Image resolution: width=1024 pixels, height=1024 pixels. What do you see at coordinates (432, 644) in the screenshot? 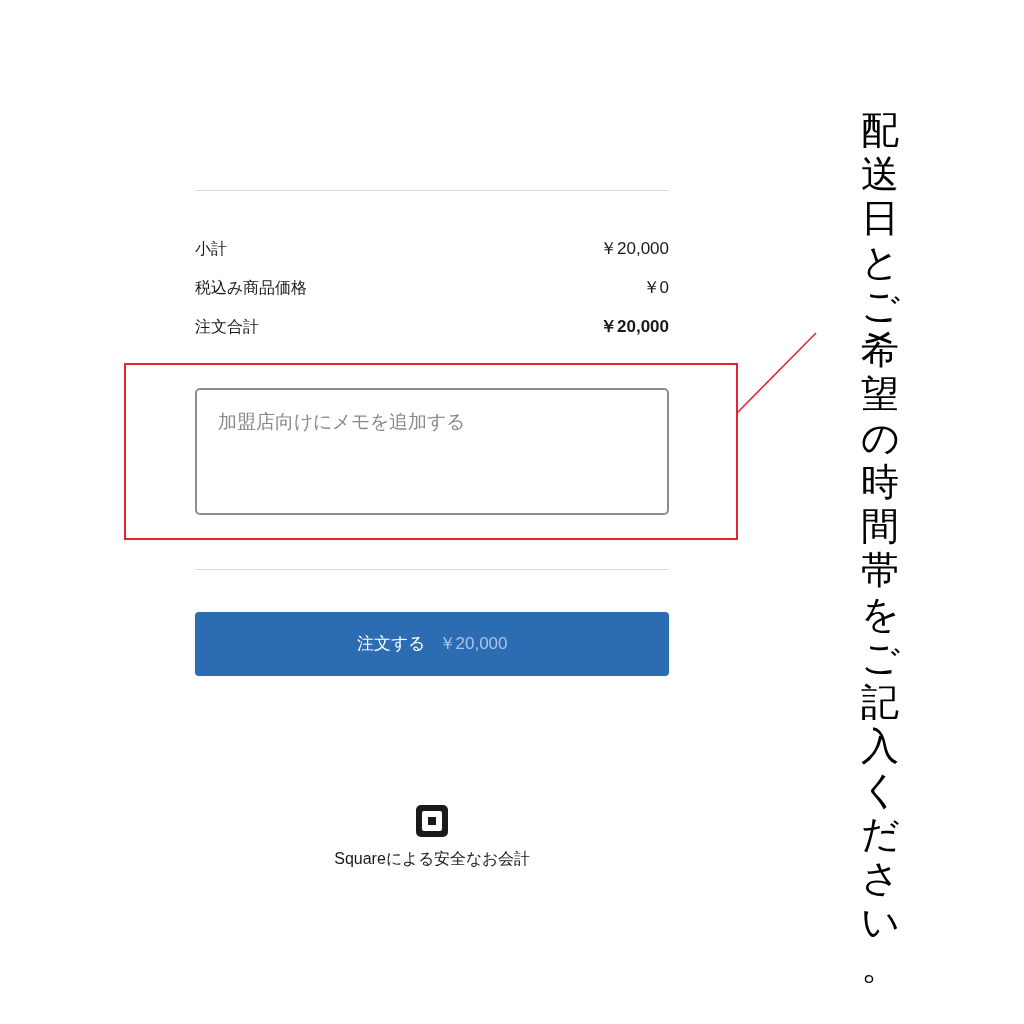
I see `order-button: 注文する ￥20,000` at bounding box center [432, 644].